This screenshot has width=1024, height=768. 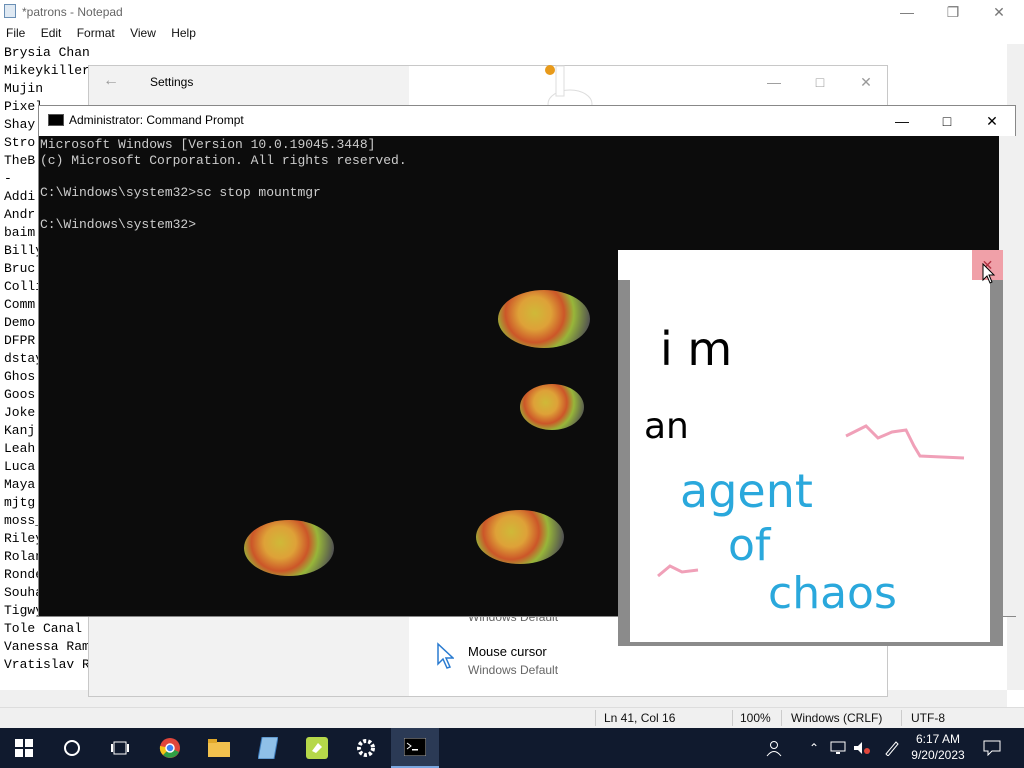 What do you see at coordinates (866, 82) in the screenshot?
I see `settings-close-button: ✕` at bounding box center [866, 82].